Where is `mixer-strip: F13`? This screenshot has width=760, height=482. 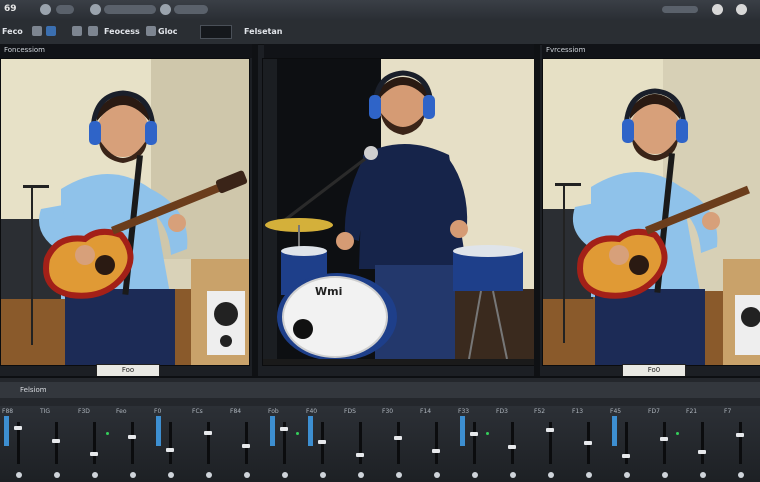 mixer-strip: F13 is located at coordinates (589, 444).